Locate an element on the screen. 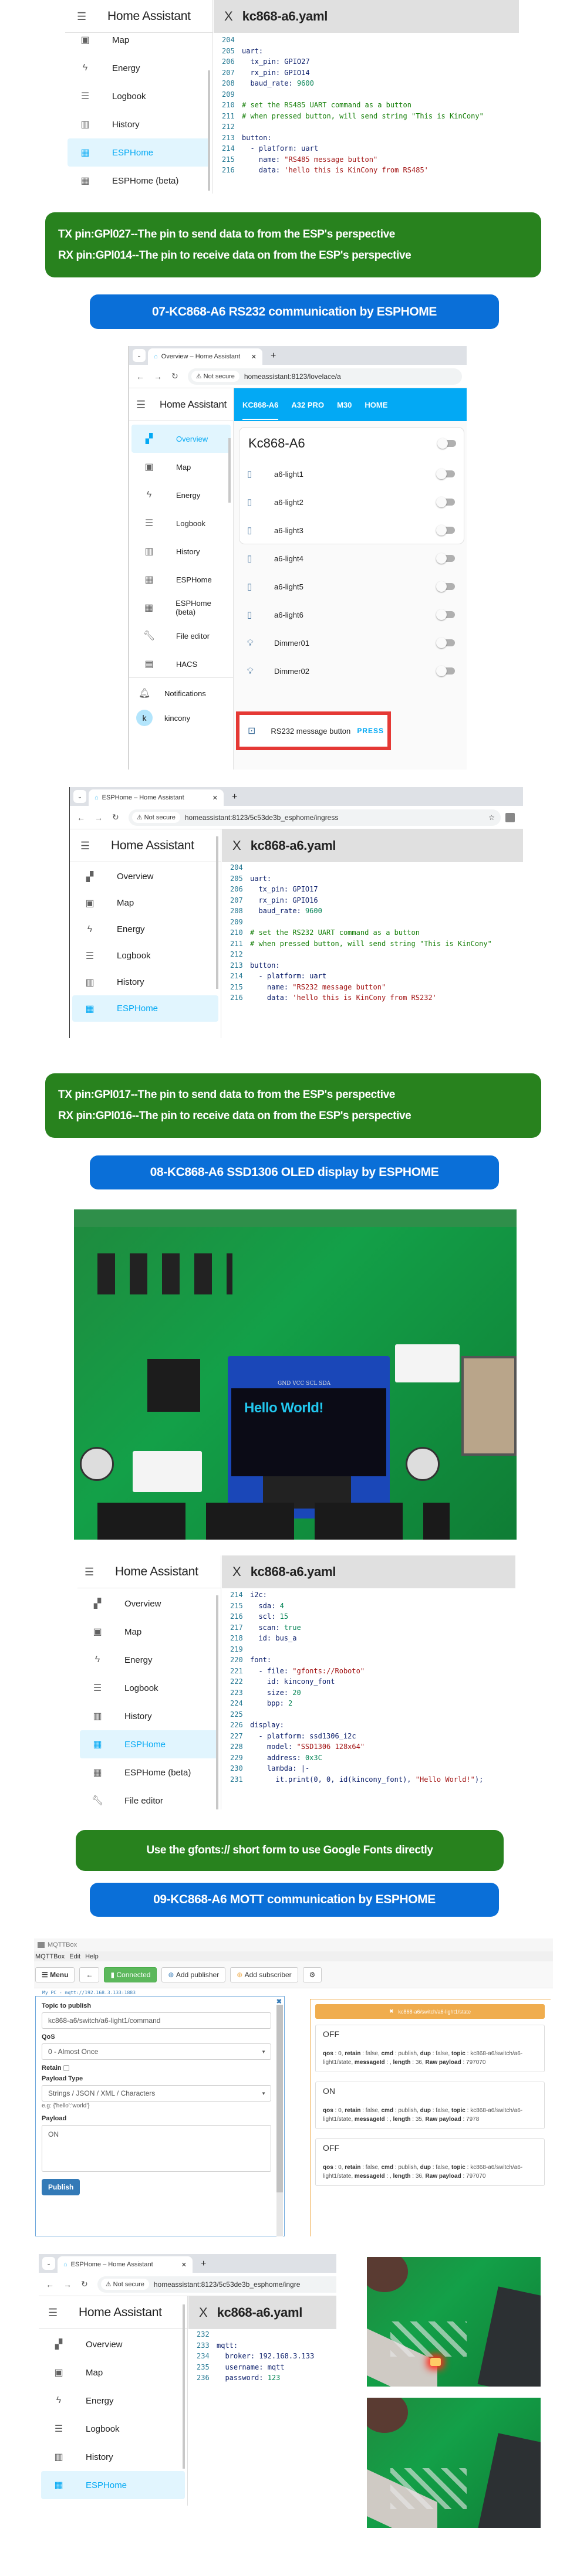  add-publisher-button: ⊕ Add publisher is located at coordinates (193, 1974).